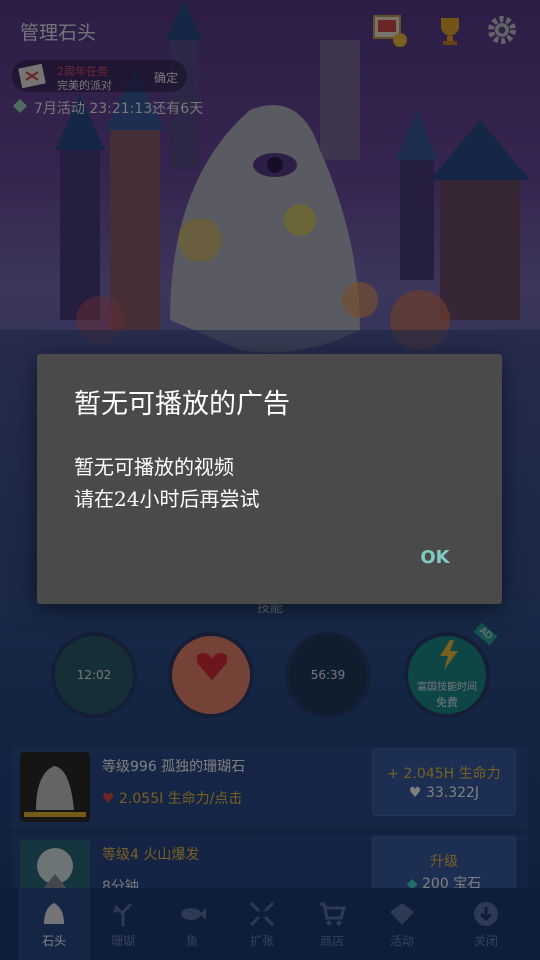 The image size is (540, 960). Describe the element at coordinates (182, 404) in the screenshot. I see `dialog-title: 暂无可播放的广告` at that location.